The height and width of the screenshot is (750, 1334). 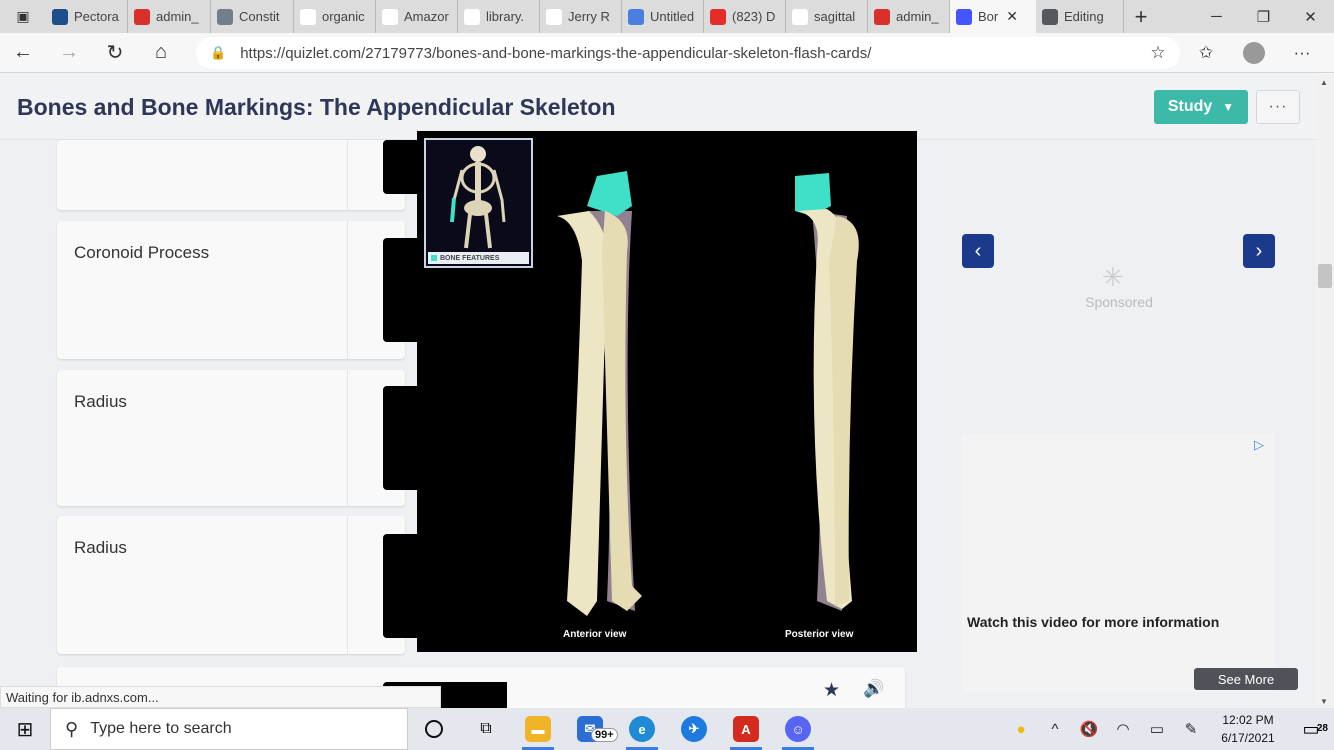 What do you see at coordinates (115, 52) in the screenshot?
I see `refresh-icon: ↻` at bounding box center [115, 52].